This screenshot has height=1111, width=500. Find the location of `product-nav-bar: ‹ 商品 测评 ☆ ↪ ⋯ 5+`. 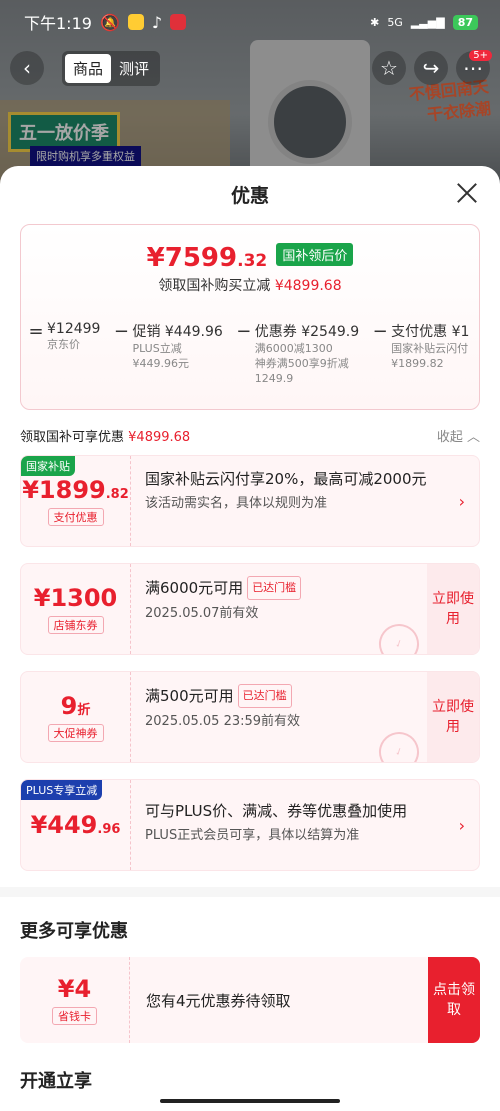

product-nav-bar: ‹ 商品 测评 ☆ ↪ ⋯ 5+ is located at coordinates (250, 68).